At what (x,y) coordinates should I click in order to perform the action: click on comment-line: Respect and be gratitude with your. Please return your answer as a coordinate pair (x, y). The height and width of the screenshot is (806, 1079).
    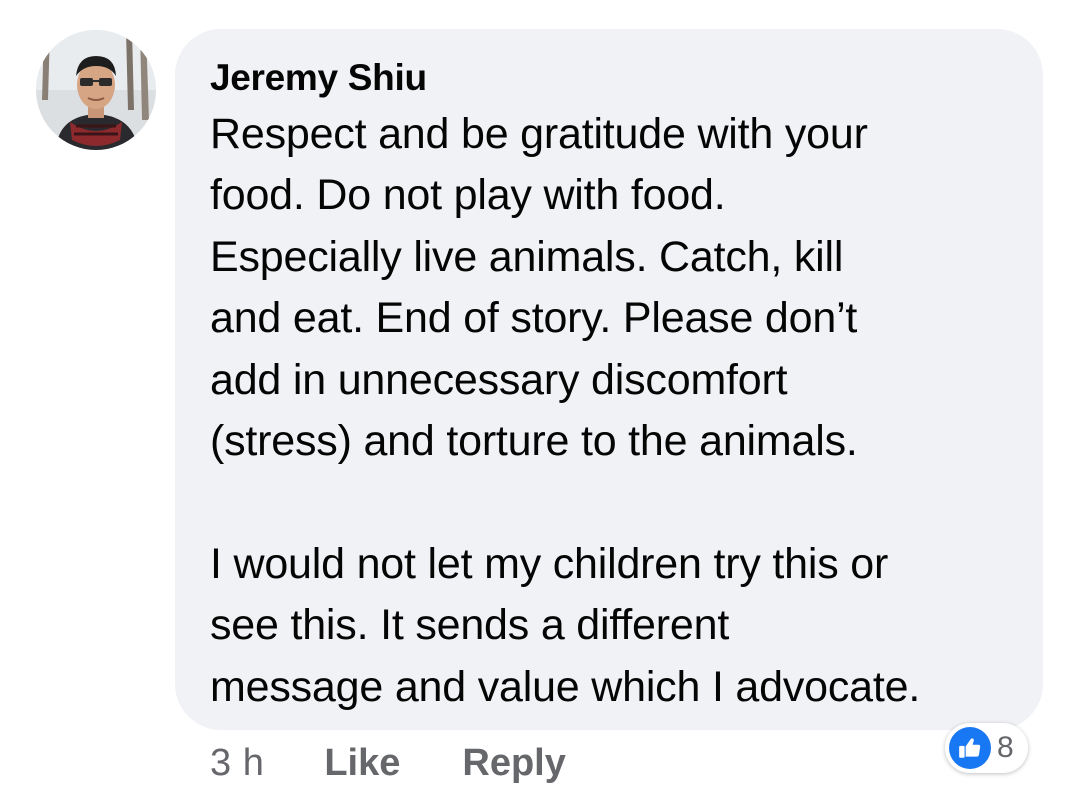
    Looking at the image, I should click on (539, 134).